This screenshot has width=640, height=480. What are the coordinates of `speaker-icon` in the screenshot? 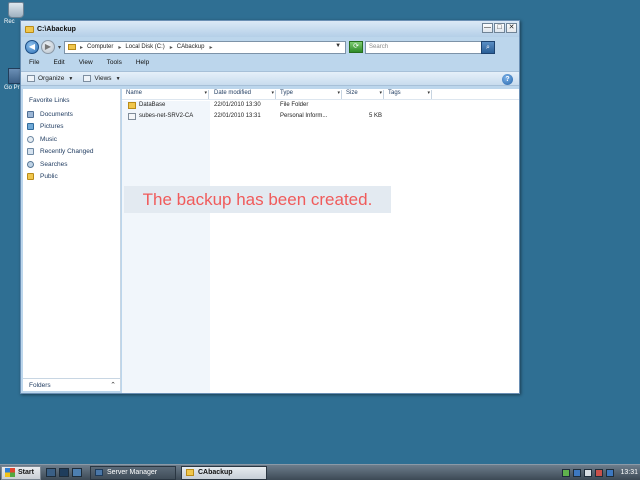 It's located at (599, 472).